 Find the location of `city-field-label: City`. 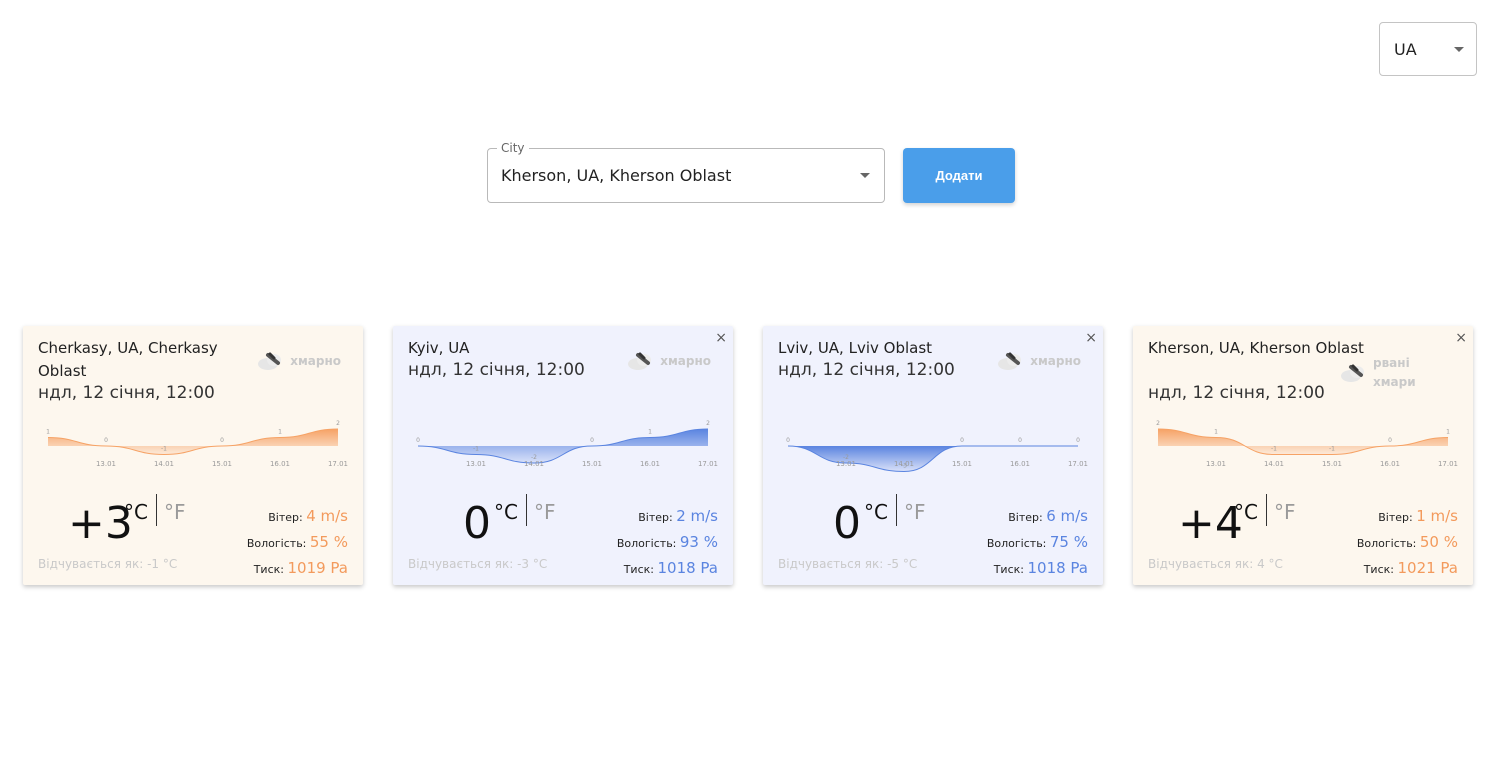

city-field-label: City is located at coordinates (513, 148).